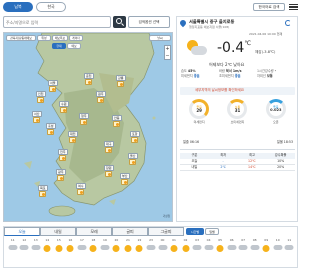 The width and height of the screenshot is (320, 270). Describe the element at coordinates (209, 27) in the screenshot. I see `location-subtitle: 행정지표동 예보지점 서울(108)` at that location.